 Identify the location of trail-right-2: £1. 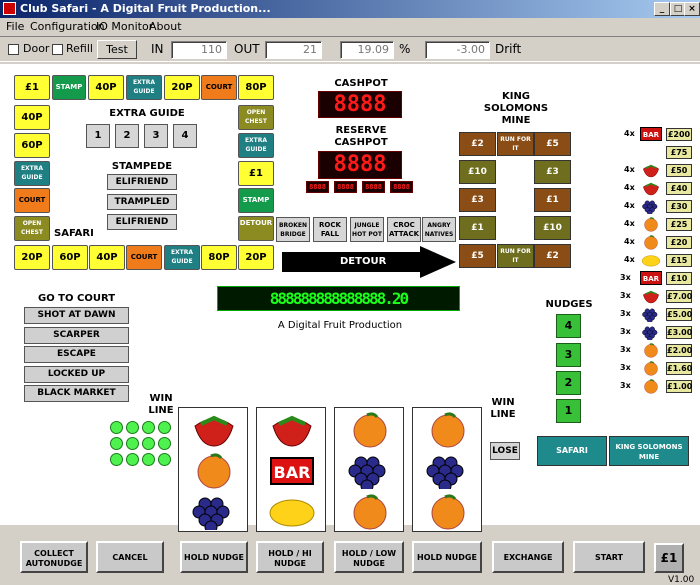
(256, 173).